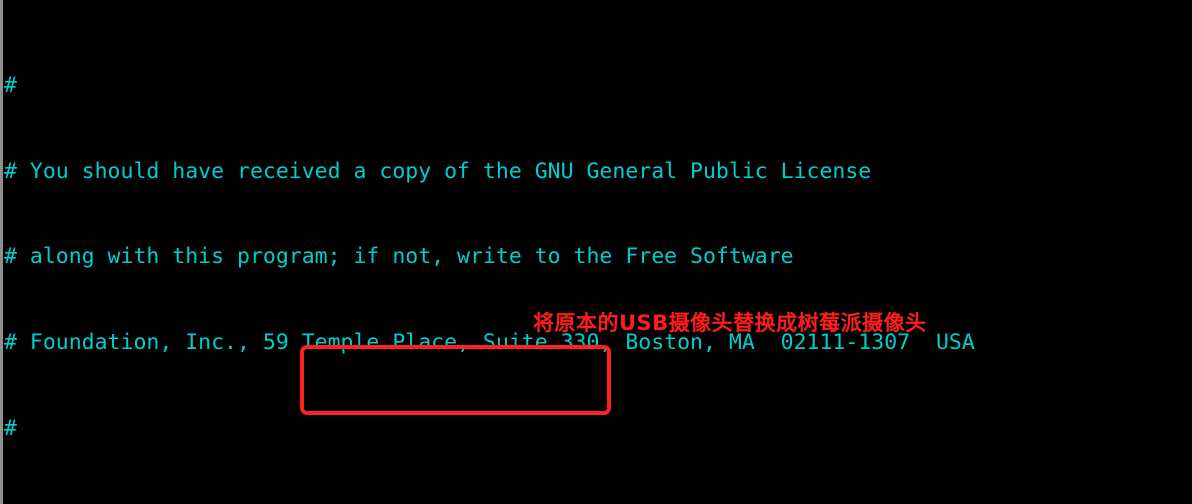  What do you see at coordinates (10, 85) in the screenshot?
I see `code-line-partial-hash: #` at bounding box center [10, 85].